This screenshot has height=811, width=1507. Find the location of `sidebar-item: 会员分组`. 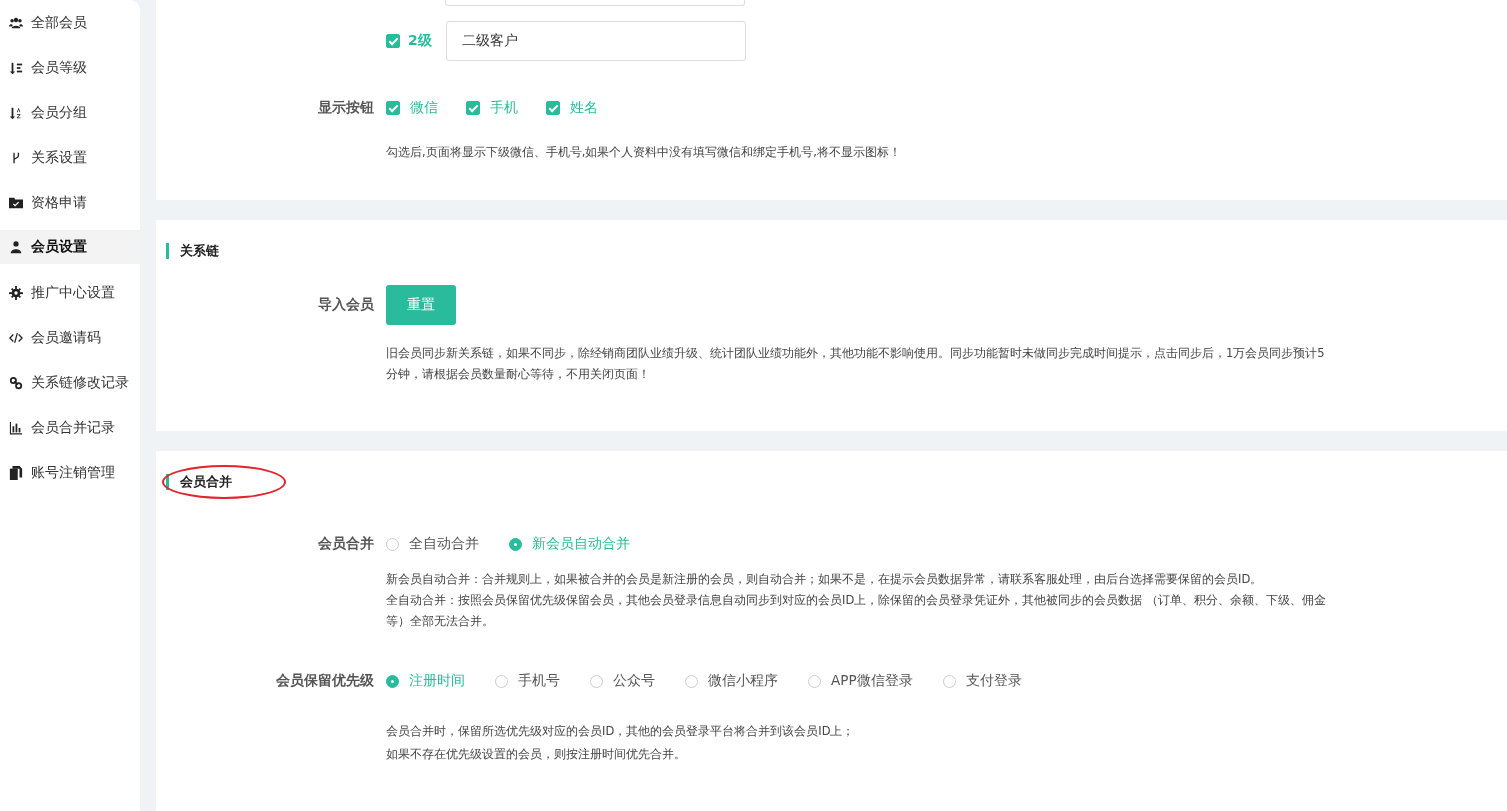

sidebar-item: 会员分组 is located at coordinates (70, 112).